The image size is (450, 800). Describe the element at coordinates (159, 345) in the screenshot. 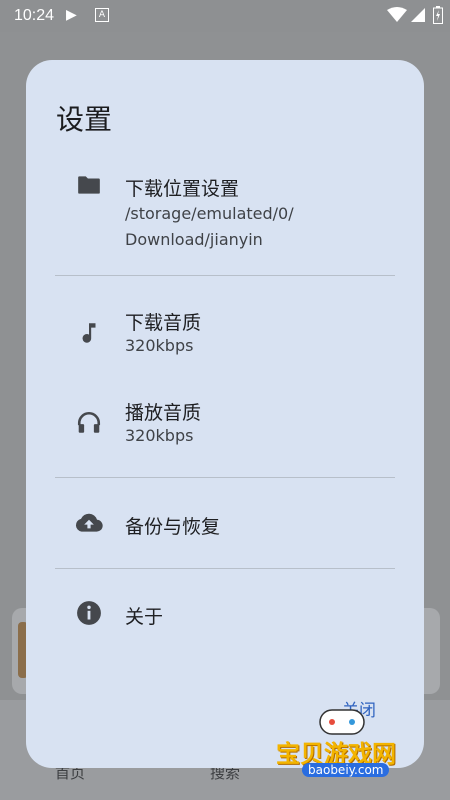

I see `download-quality-value: 320kbps` at that location.